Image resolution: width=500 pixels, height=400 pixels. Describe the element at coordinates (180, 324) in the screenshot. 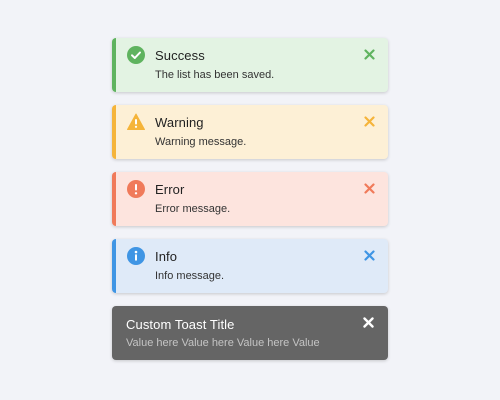

I see `toast-title: Custom Toast Title` at that location.